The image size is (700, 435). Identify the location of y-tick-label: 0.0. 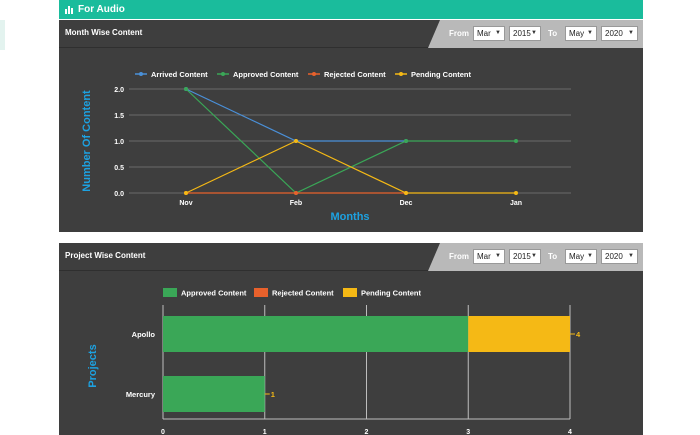
(119, 194).